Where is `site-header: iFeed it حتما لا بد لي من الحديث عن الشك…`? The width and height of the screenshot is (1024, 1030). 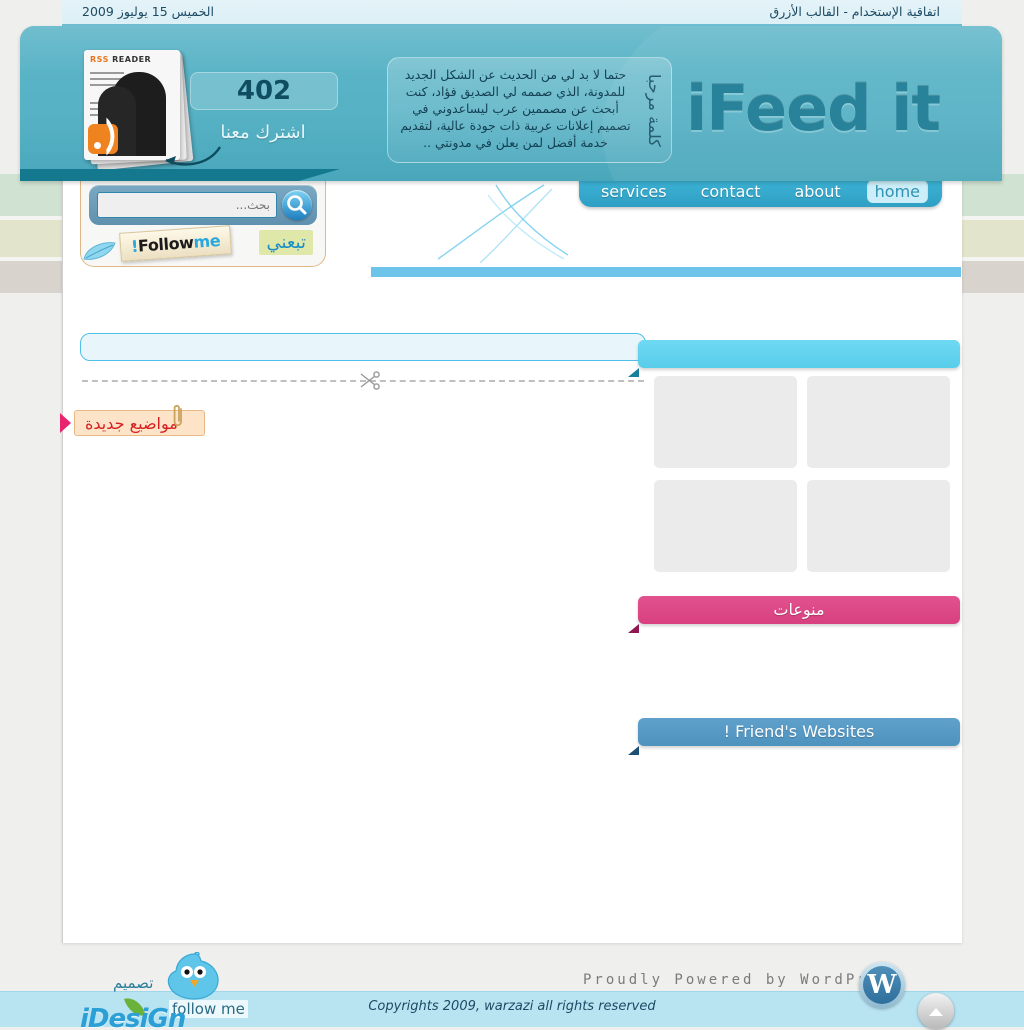 site-header: iFeed it حتما لا بد لي من الحديث عن الشك… is located at coordinates (511, 103).